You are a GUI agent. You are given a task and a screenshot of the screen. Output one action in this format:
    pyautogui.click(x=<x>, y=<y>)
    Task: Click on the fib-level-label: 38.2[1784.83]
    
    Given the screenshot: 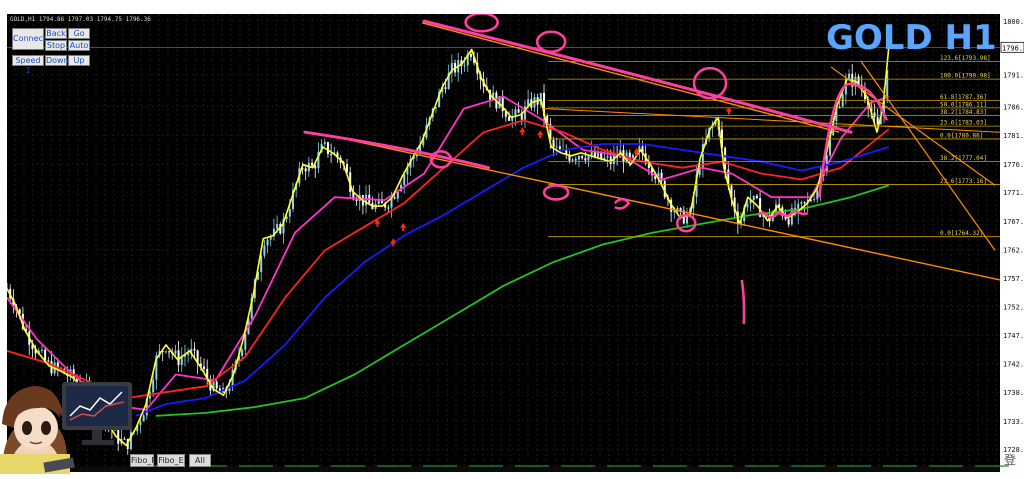 What is the action you would take?
    pyautogui.click(x=963, y=112)
    